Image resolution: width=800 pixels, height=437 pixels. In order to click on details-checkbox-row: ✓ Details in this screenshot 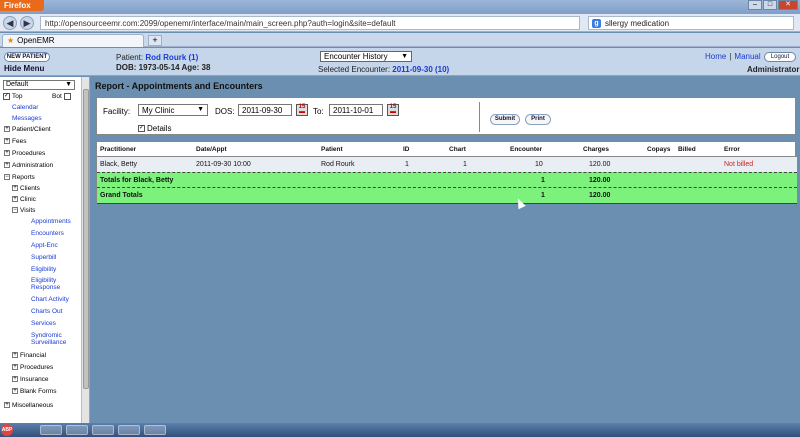, I will do `click(154, 128)`.